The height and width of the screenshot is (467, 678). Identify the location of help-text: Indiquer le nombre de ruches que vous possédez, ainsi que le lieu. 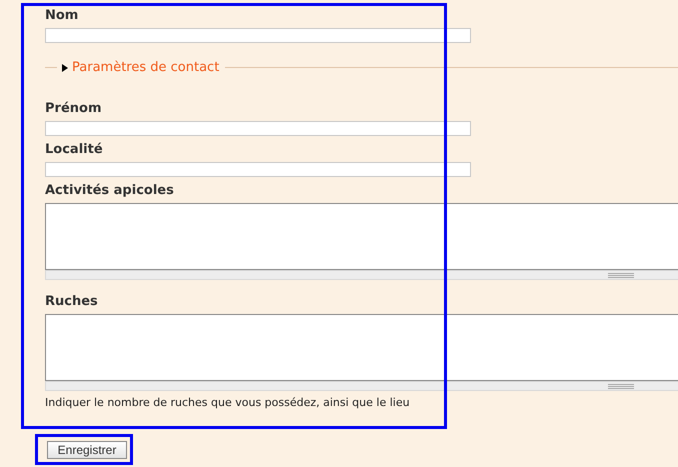
(227, 402).